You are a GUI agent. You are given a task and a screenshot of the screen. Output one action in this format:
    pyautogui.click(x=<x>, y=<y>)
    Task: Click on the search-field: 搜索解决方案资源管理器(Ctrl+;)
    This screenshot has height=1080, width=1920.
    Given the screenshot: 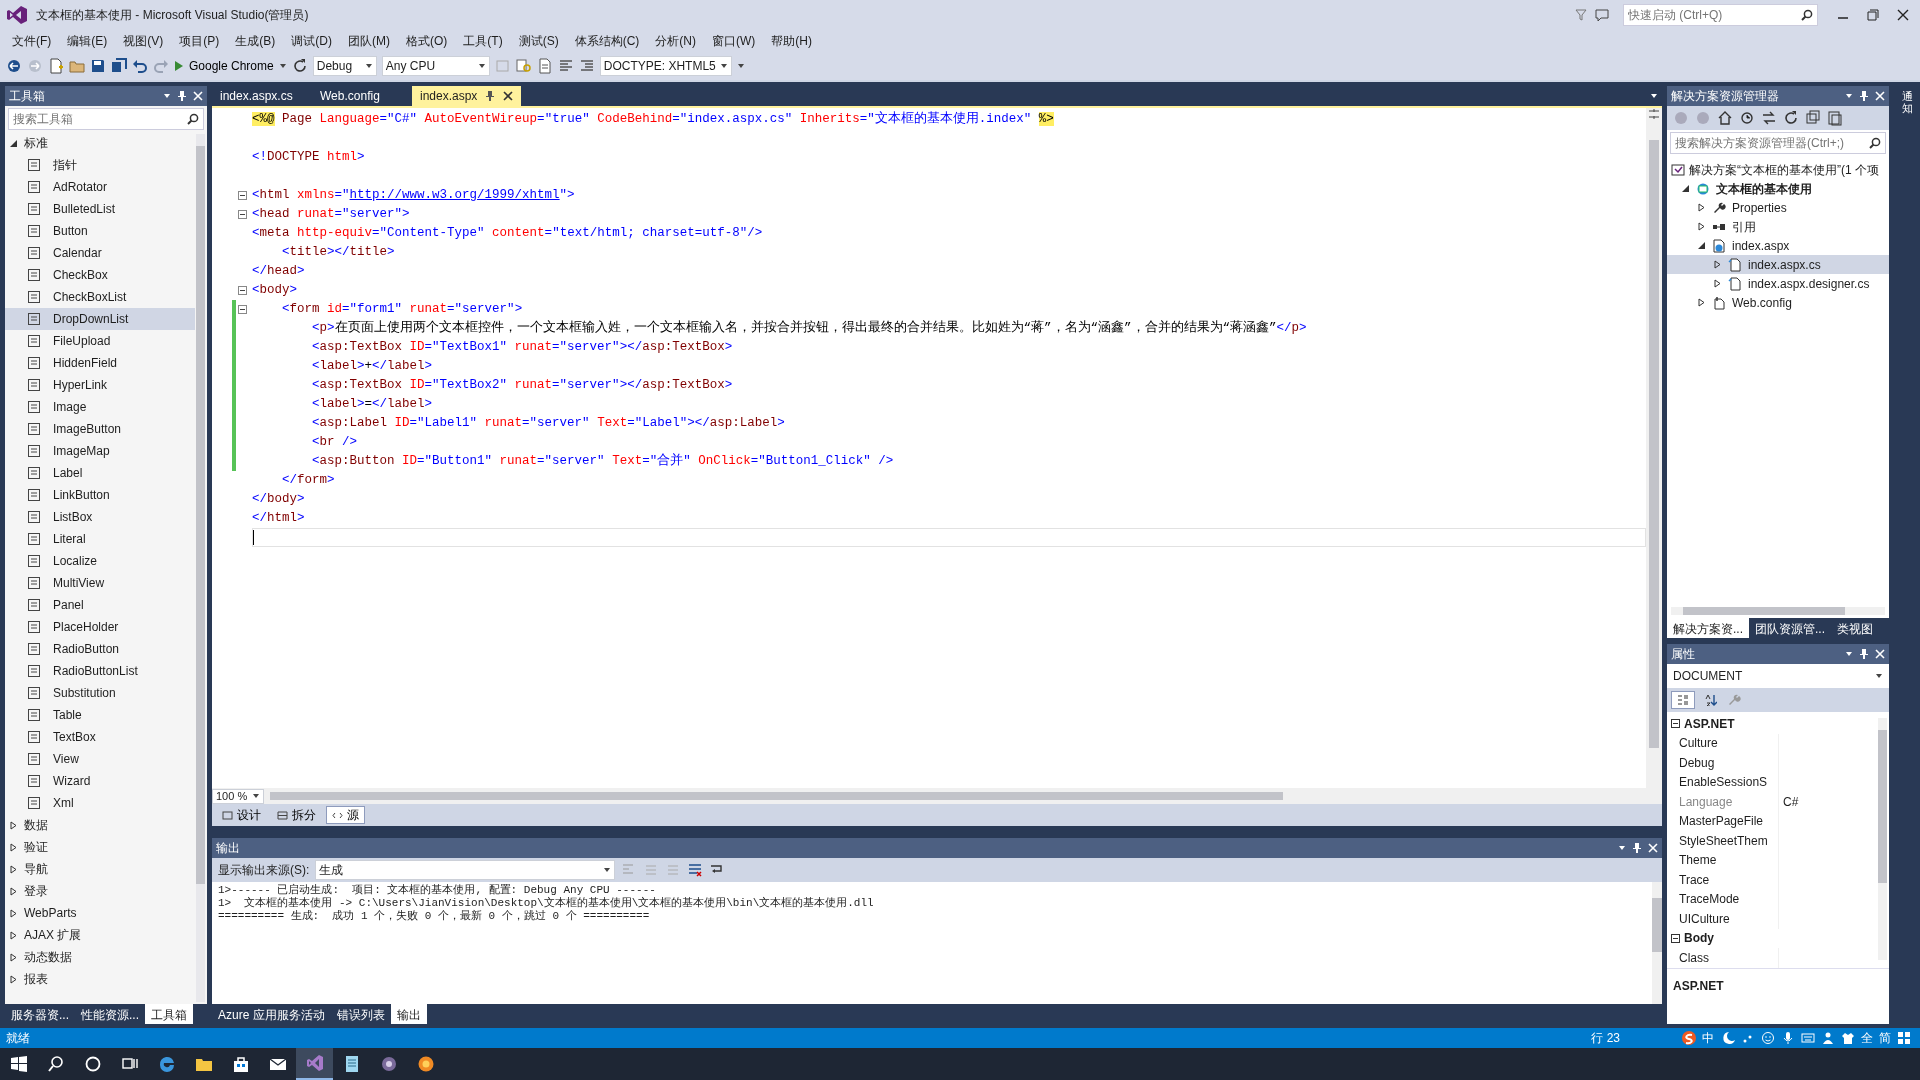 What is the action you would take?
    pyautogui.click(x=1778, y=143)
    